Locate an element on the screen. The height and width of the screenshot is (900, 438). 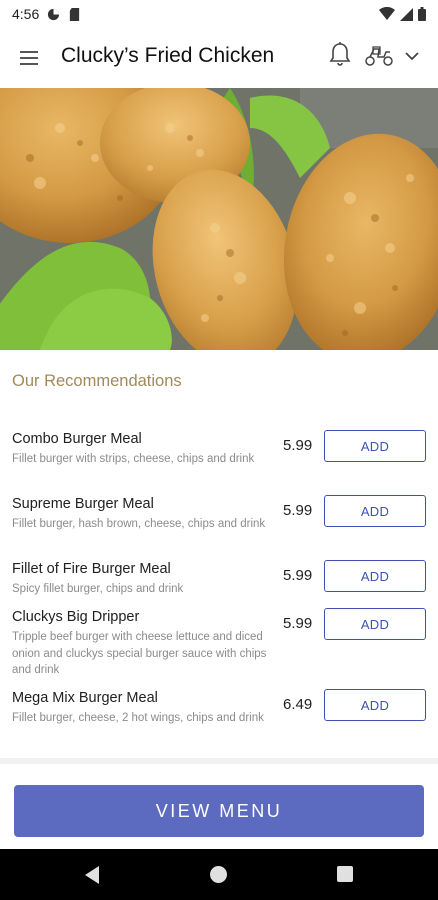
back-icon is located at coordinates (92, 875).